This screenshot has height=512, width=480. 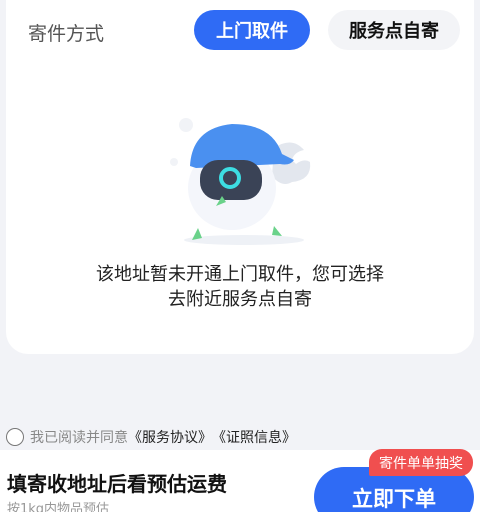 I want to click on fee-estimate-title: 填寄收地址后看预估运费, so click(x=117, y=484).